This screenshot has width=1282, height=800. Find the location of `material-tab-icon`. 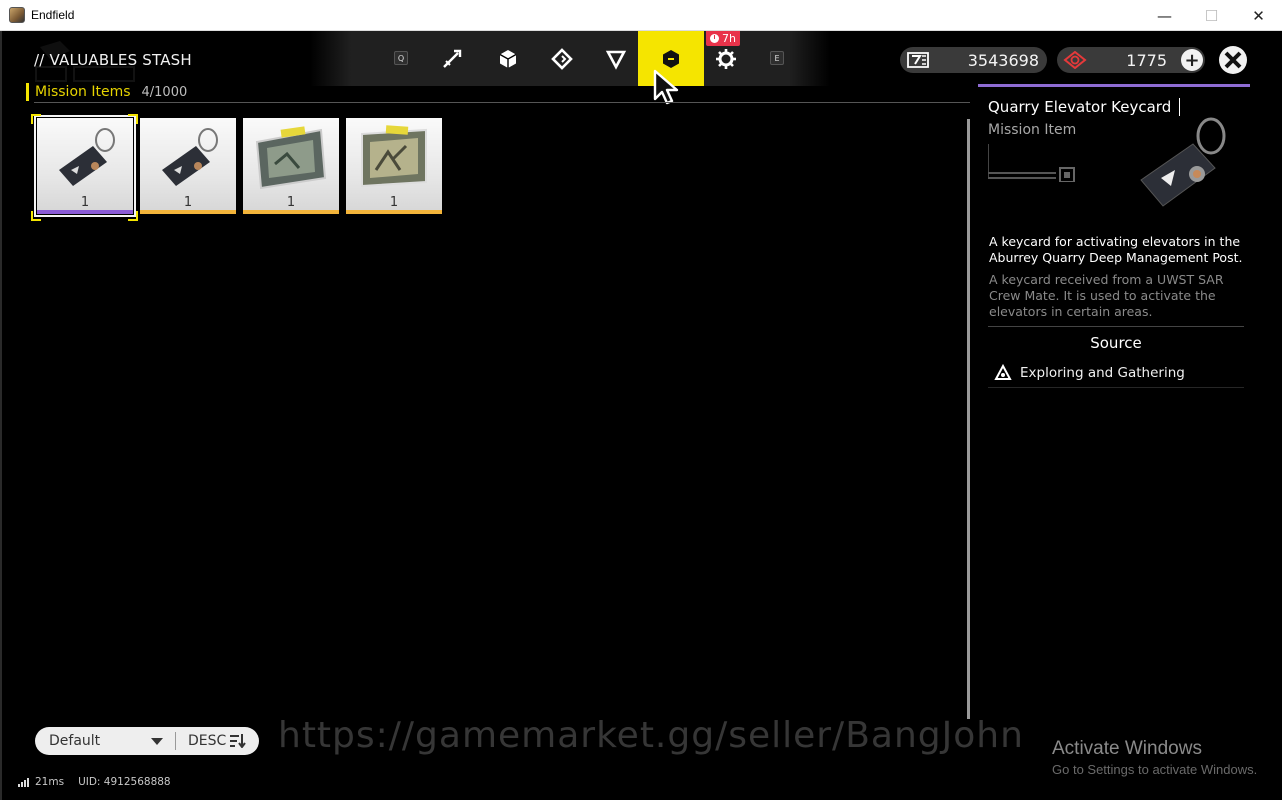

material-tab-icon is located at coordinates (562, 58).